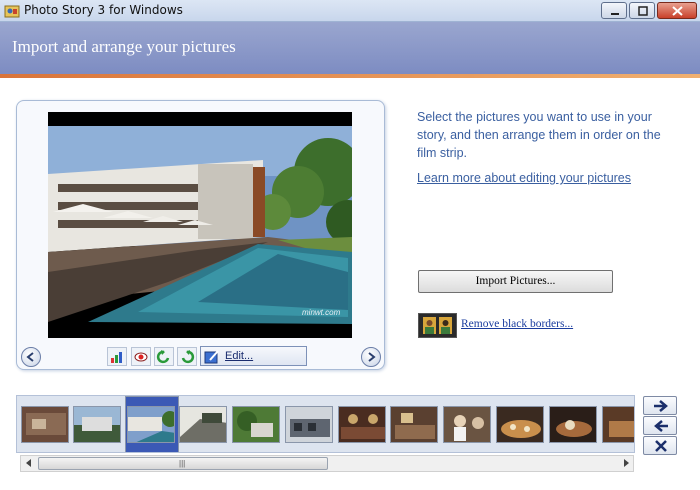  What do you see at coordinates (28, 463) in the screenshot?
I see `scroll-left-arrow-icon` at bounding box center [28, 463].